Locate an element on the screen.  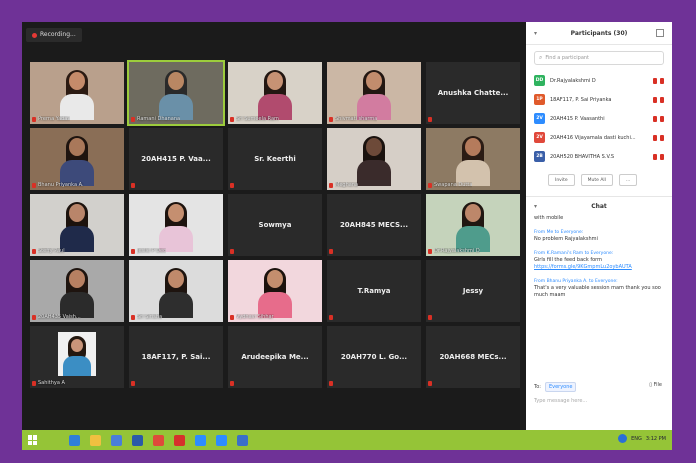
store-icon is located at coordinates (116, 440).